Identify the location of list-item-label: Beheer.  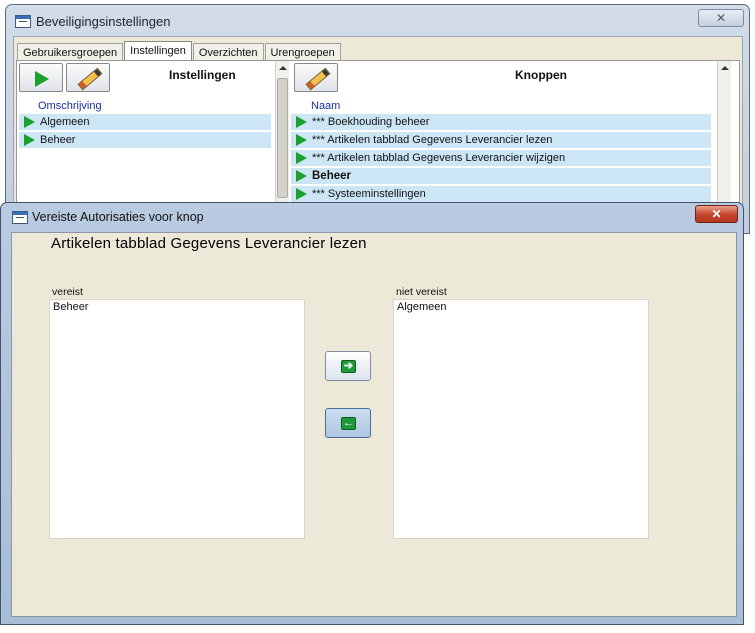
(58, 140).